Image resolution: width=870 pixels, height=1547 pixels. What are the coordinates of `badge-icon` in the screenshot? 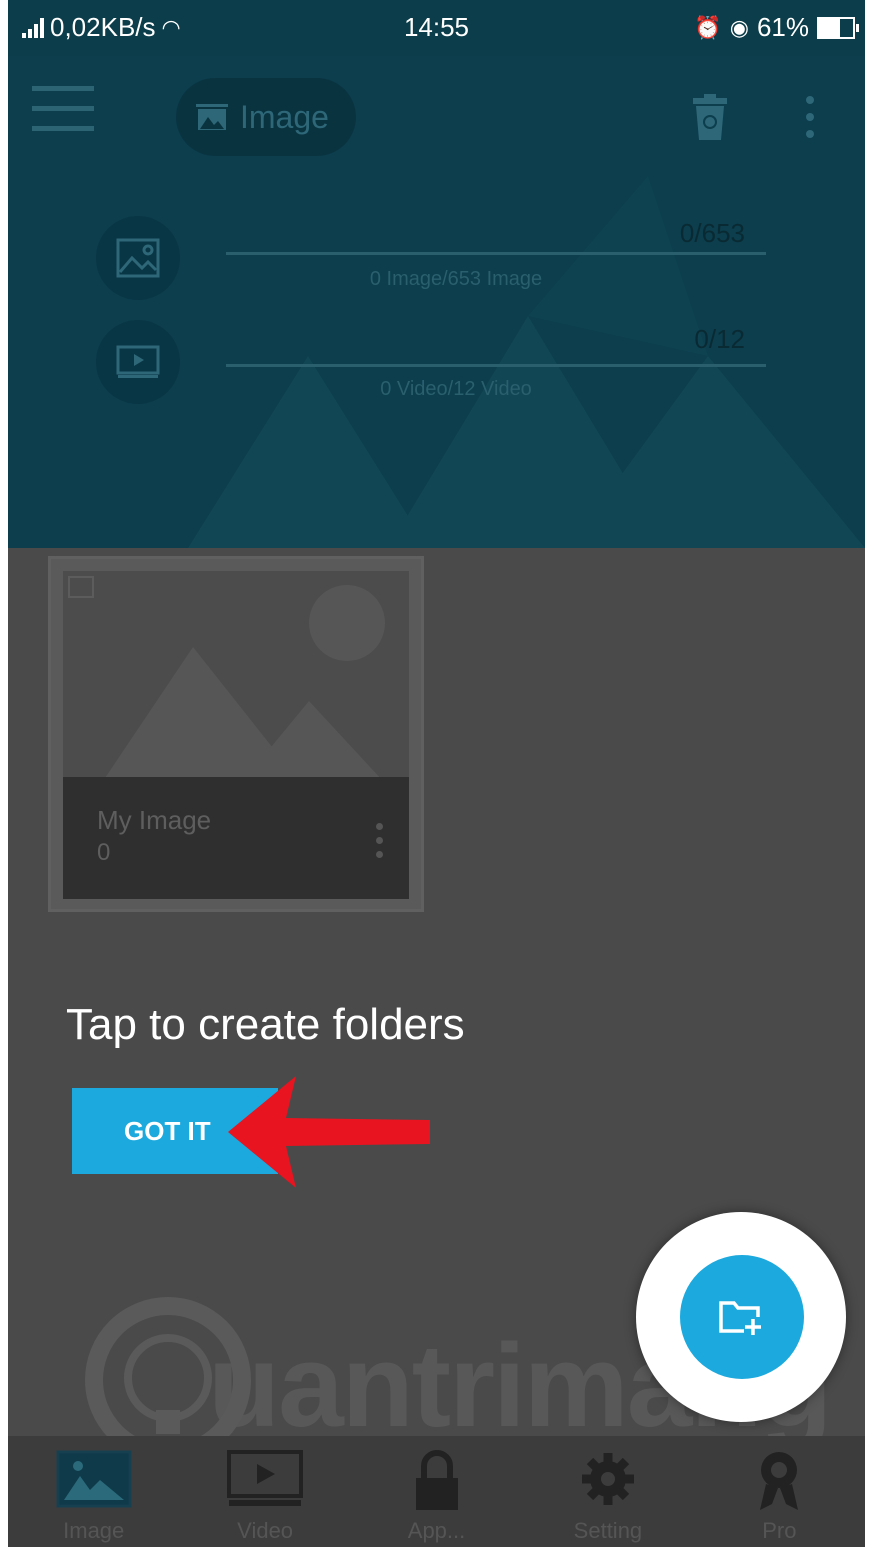 It's located at (779, 1483).